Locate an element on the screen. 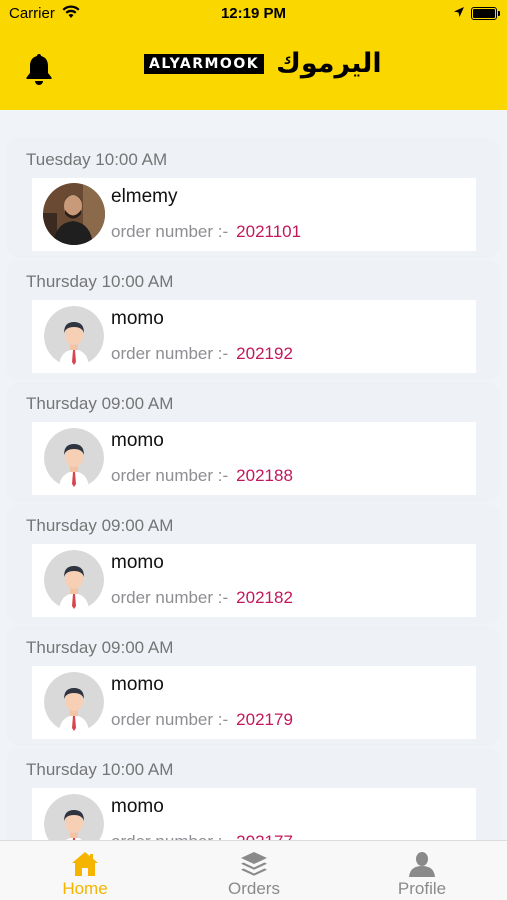  app-header: ALYARMOOK اليرموك is located at coordinates (253, 69).